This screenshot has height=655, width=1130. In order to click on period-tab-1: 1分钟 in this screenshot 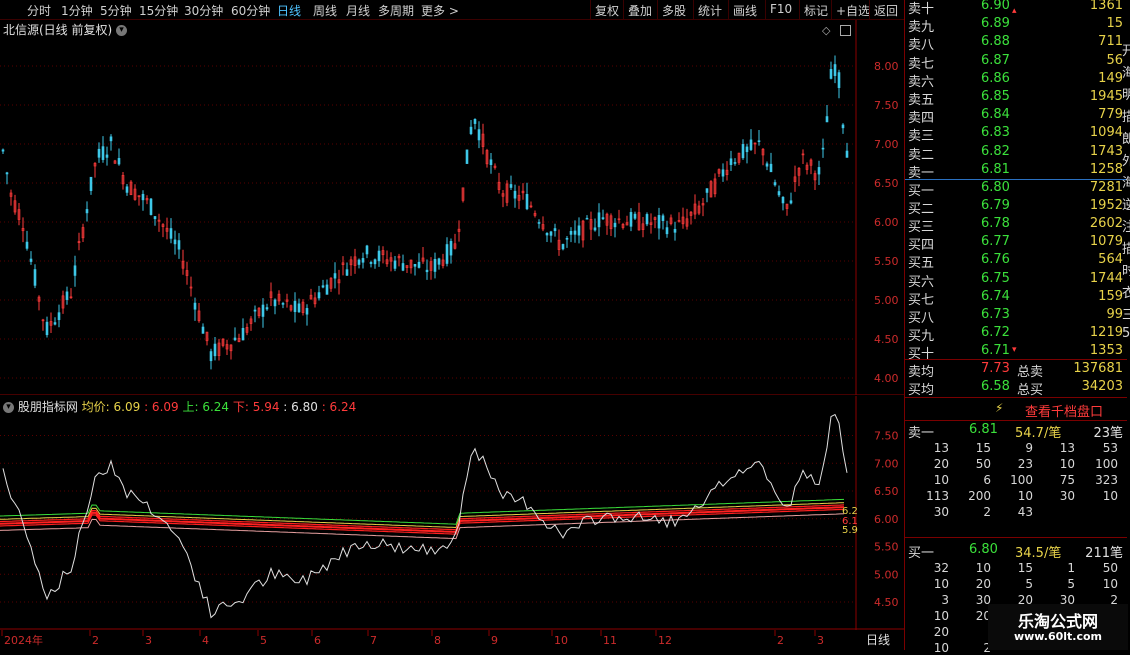, I will do `click(77, 10)`.